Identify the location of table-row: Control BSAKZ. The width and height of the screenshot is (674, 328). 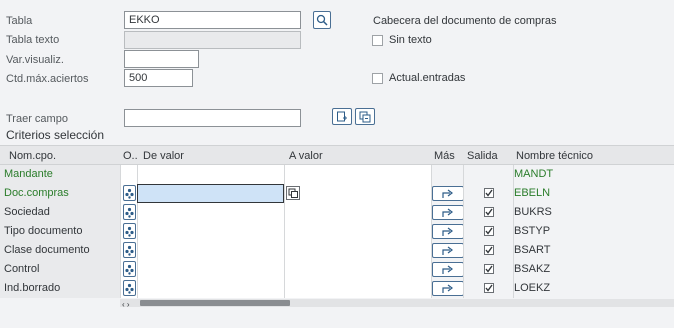
(337, 269).